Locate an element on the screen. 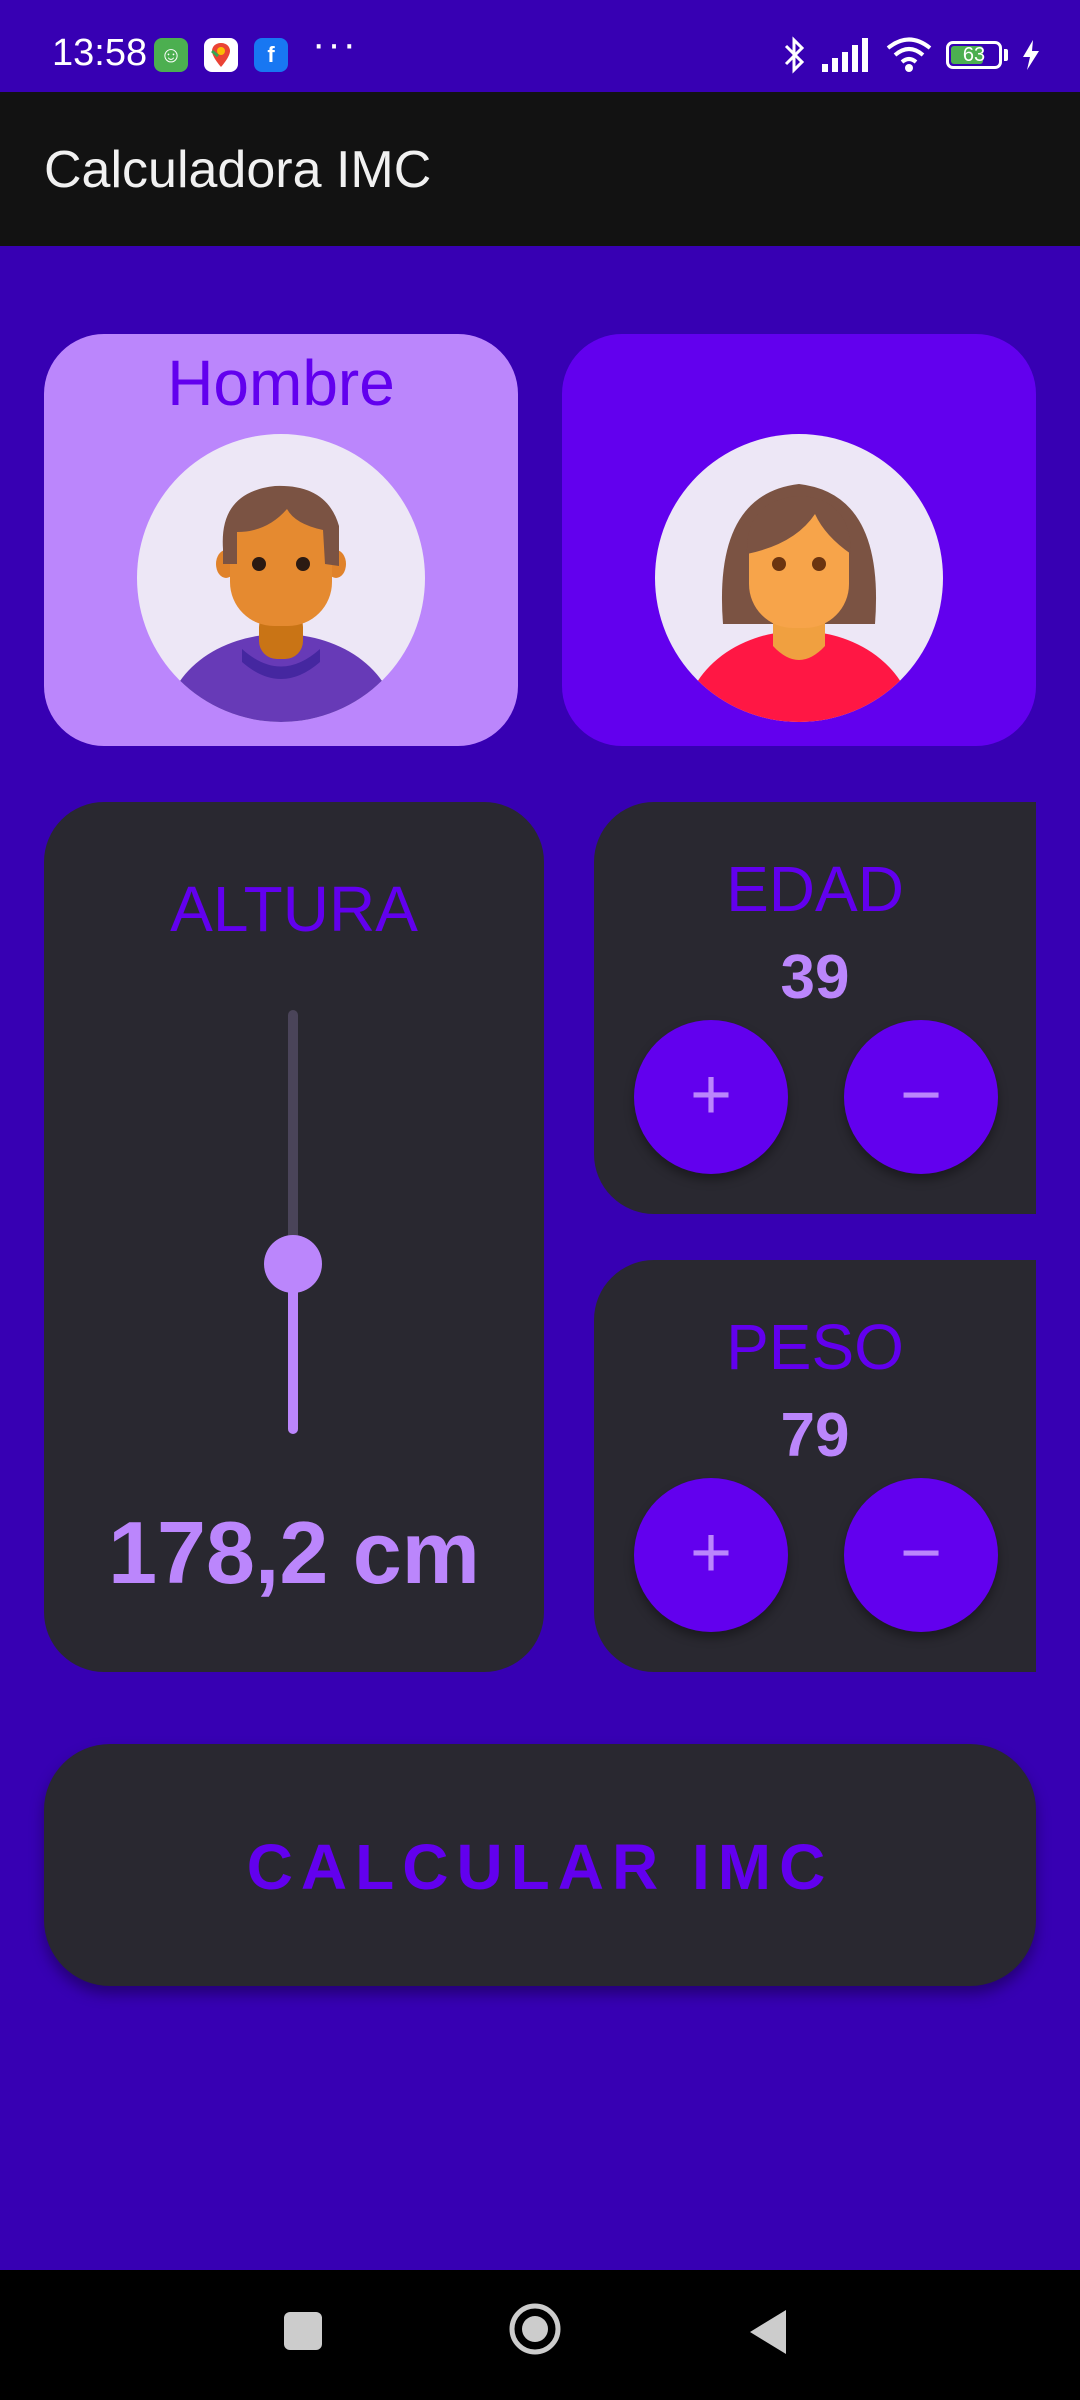 Image resolution: width=1080 pixels, height=2400 pixels. edad-minus-button: − is located at coordinates (921, 1097).